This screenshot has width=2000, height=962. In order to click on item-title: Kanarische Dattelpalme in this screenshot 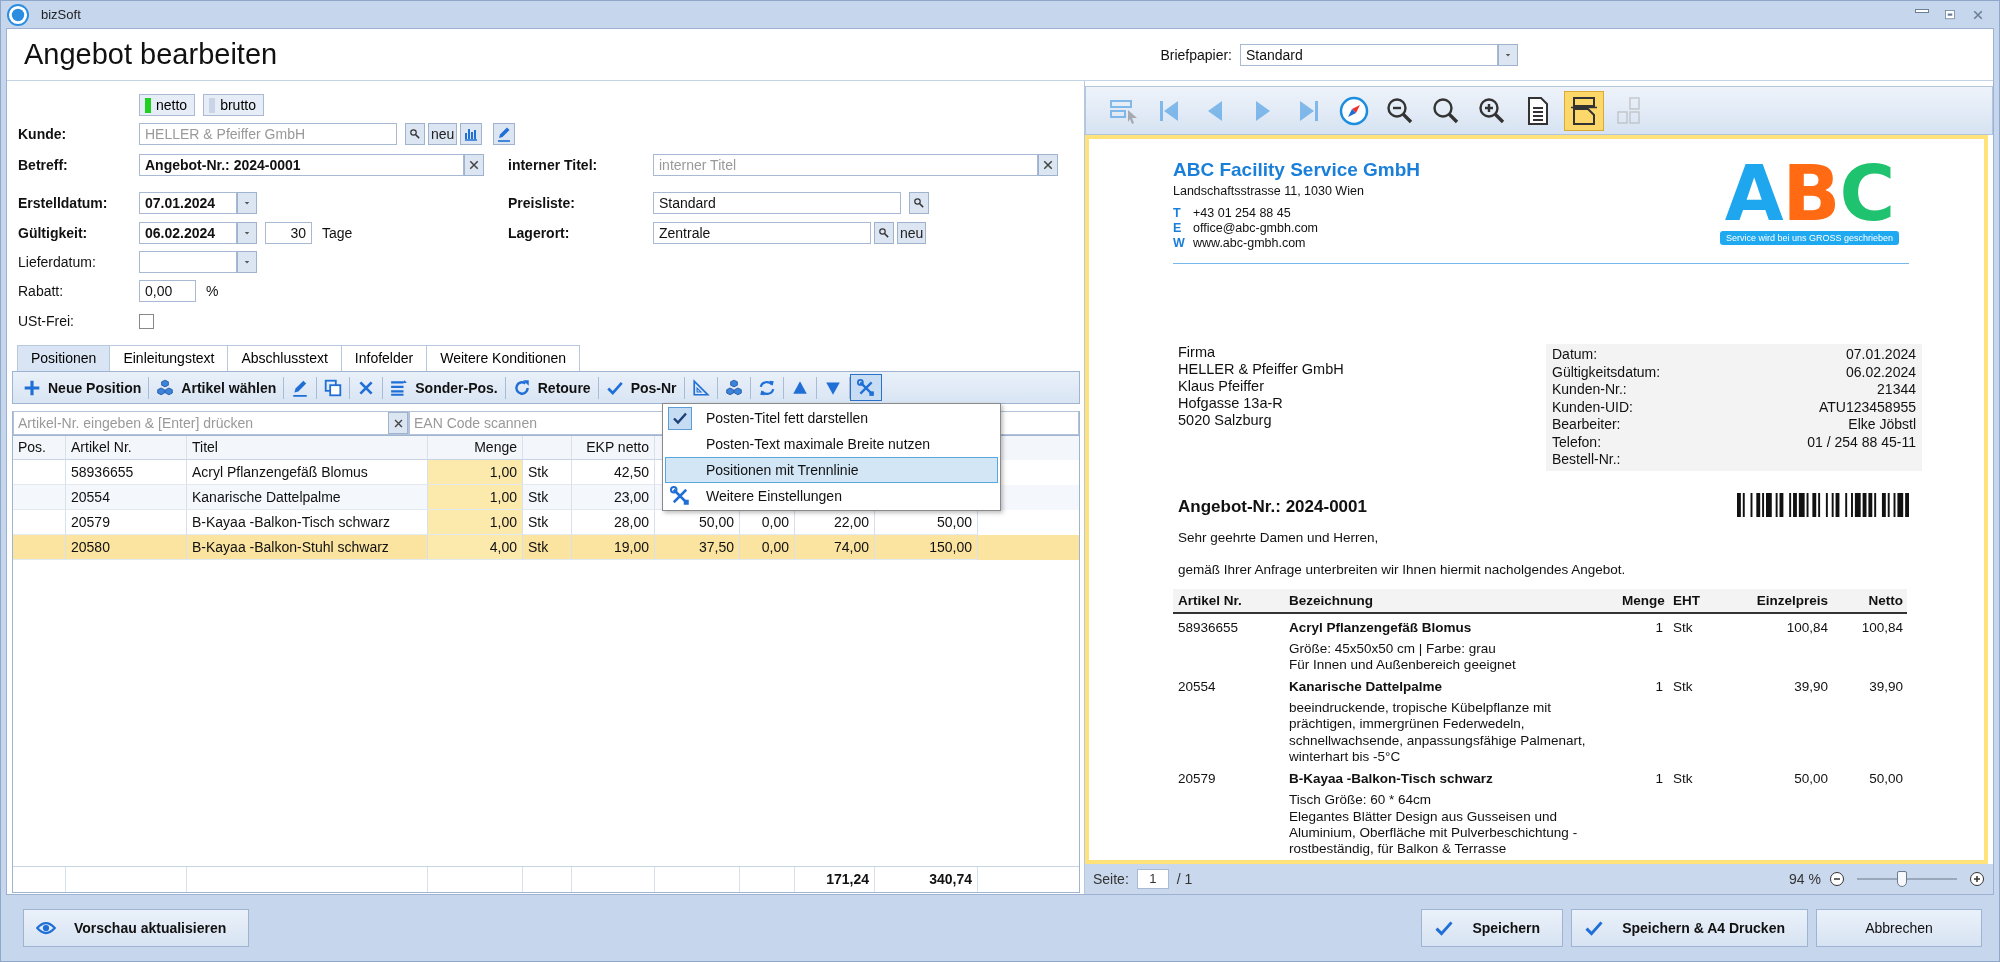, I will do `click(1366, 687)`.